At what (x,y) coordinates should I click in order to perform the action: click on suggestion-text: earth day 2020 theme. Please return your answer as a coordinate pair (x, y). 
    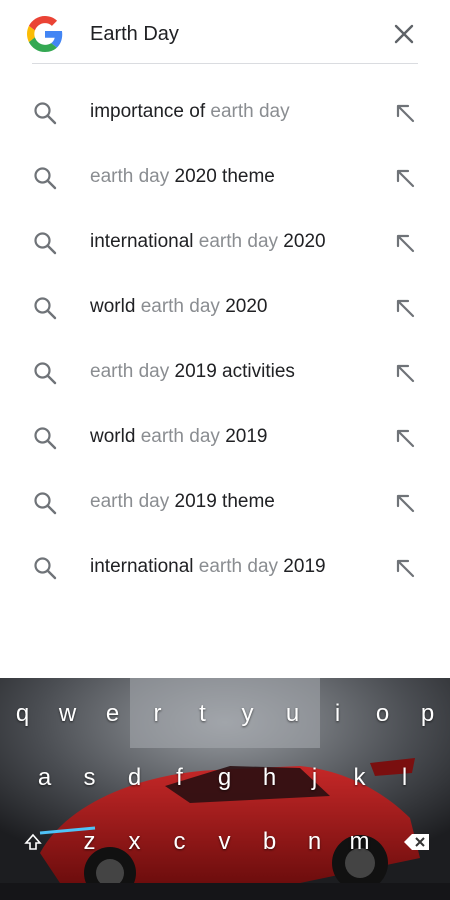
    Looking at the image, I should click on (182, 177).